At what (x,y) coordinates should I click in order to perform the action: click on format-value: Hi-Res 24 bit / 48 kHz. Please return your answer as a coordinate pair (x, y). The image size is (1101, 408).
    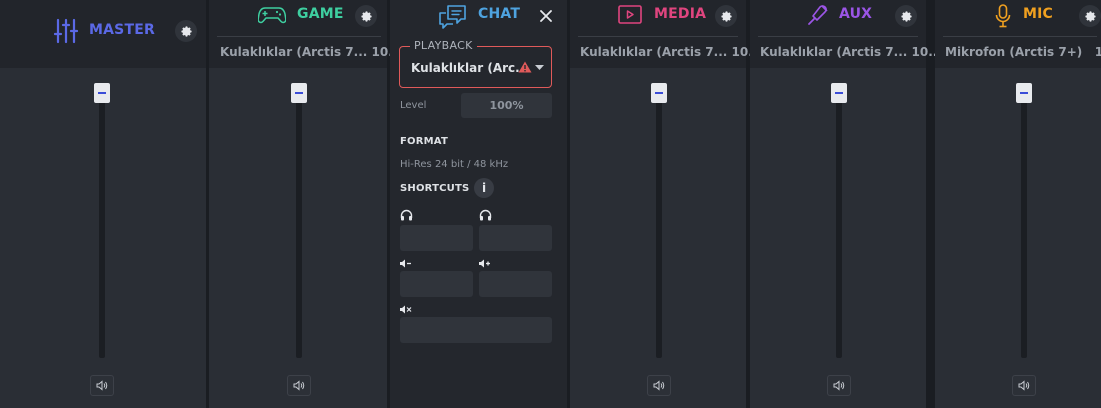
    Looking at the image, I should click on (454, 164).